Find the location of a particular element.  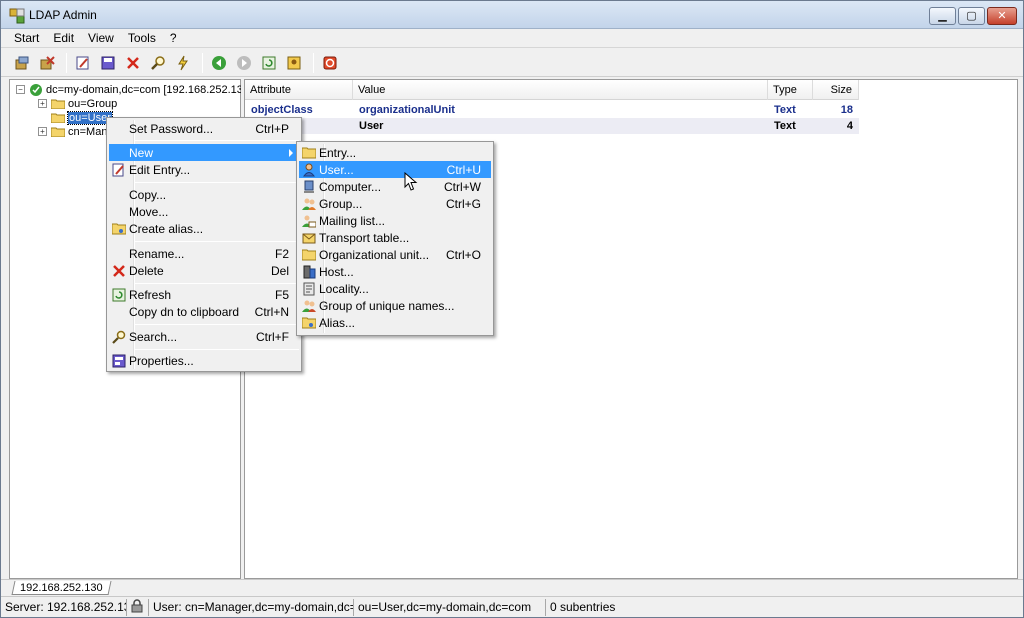

menu-item-label: Delete is located at coordinates (146, 271).